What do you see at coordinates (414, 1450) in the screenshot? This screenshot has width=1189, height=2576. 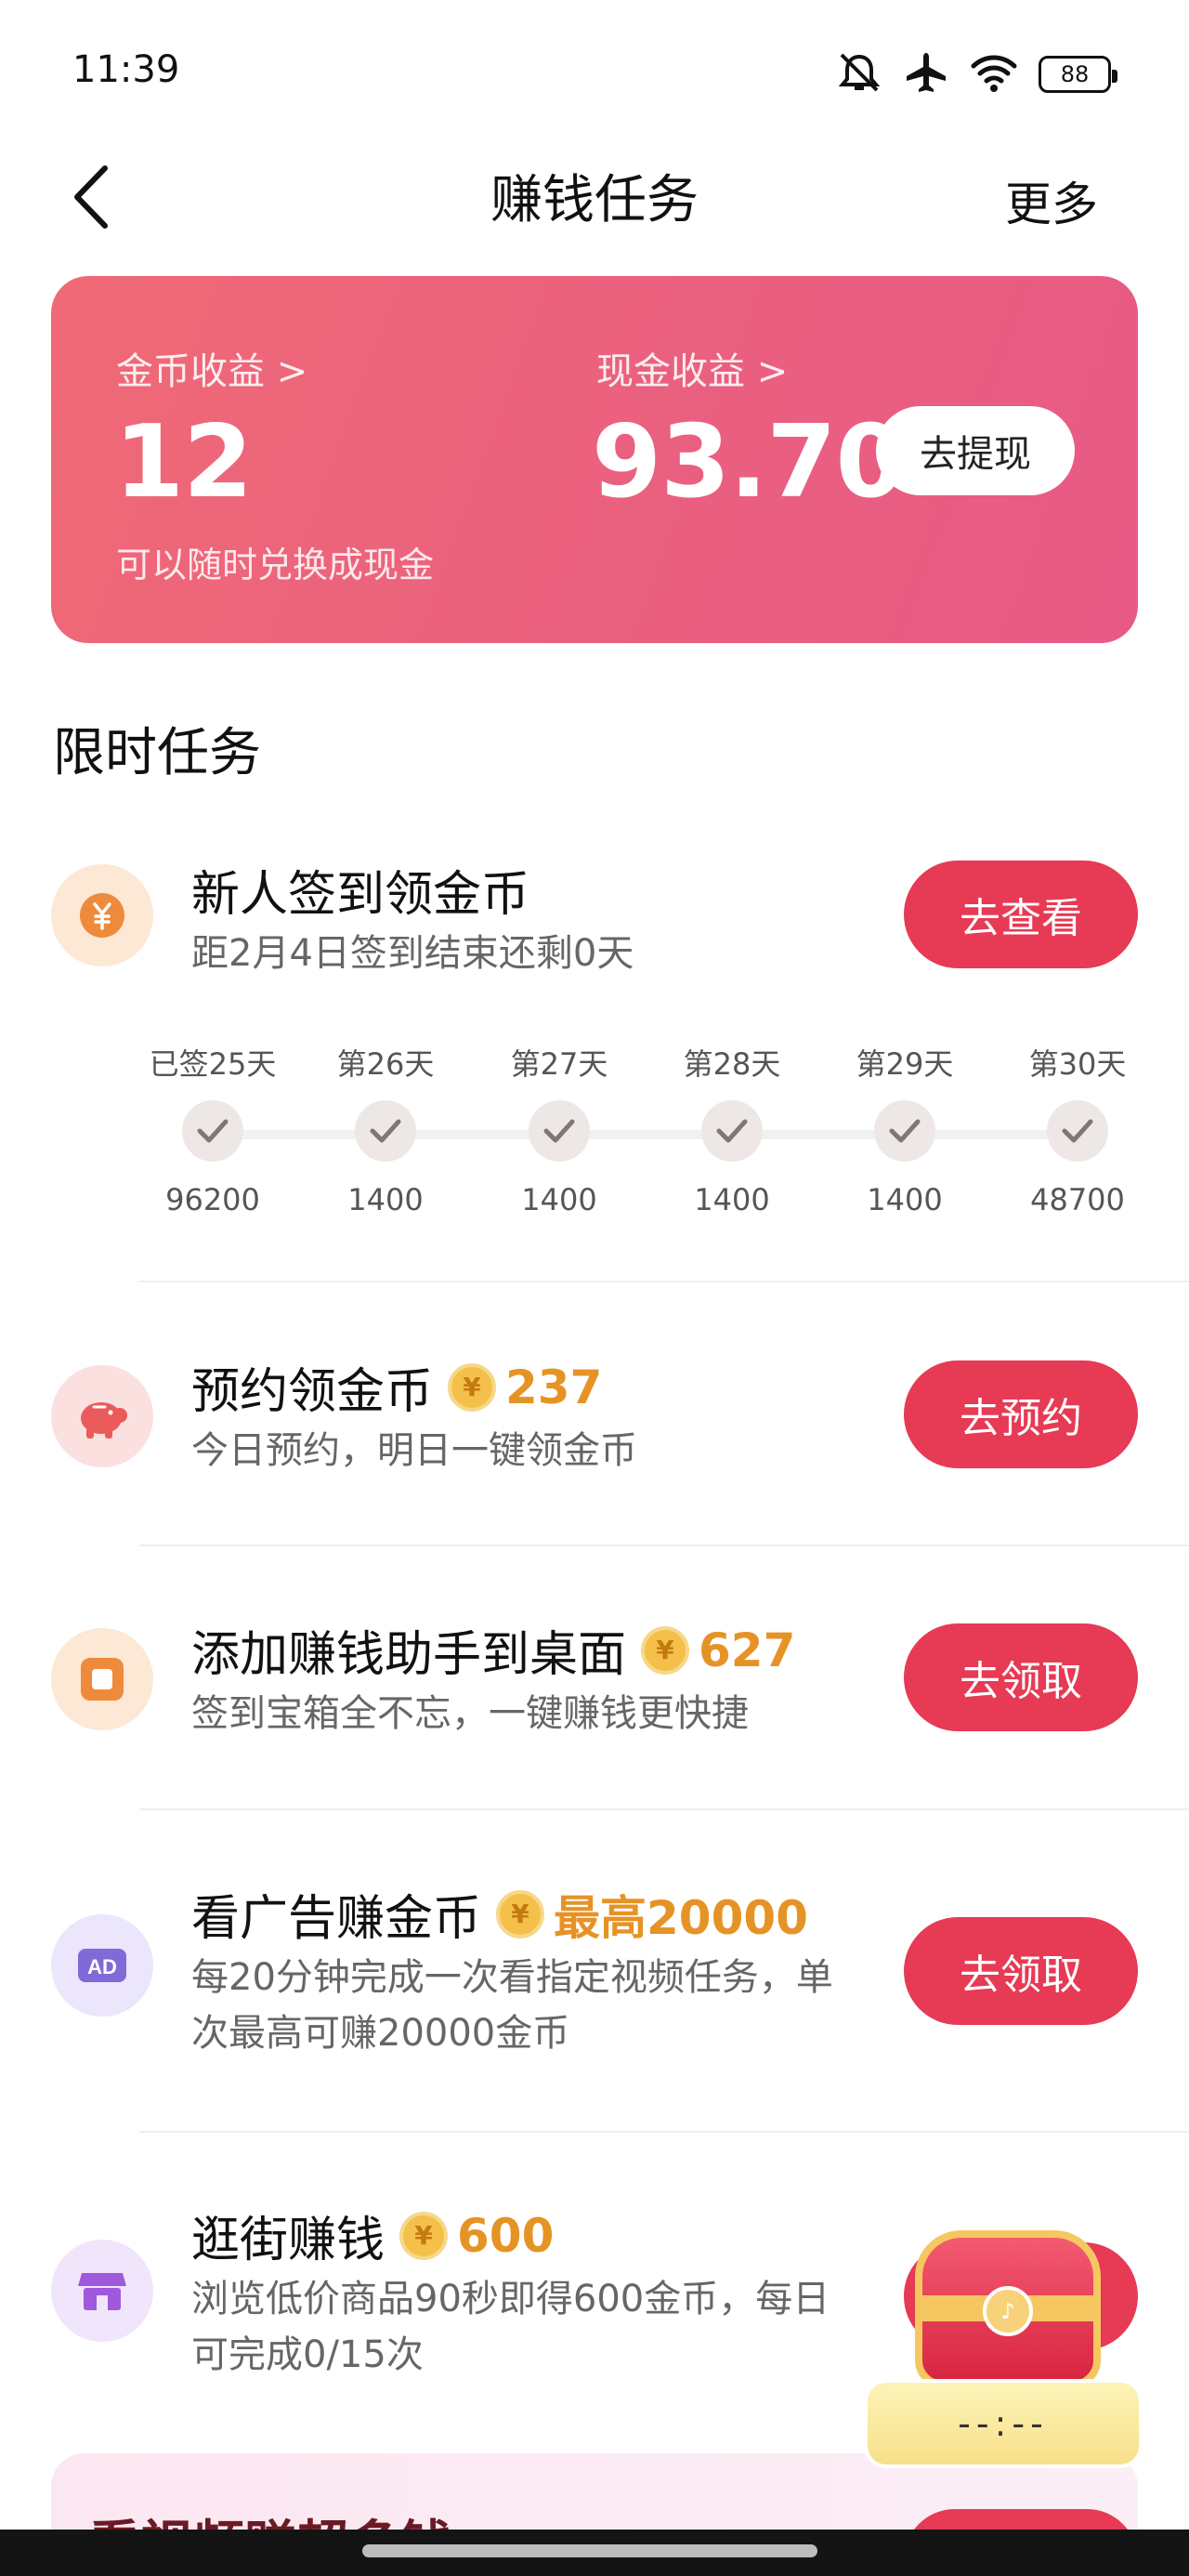 I see `task-subtitle: 今日预约，明日一键领金币` at bounding box center [414, 1450].